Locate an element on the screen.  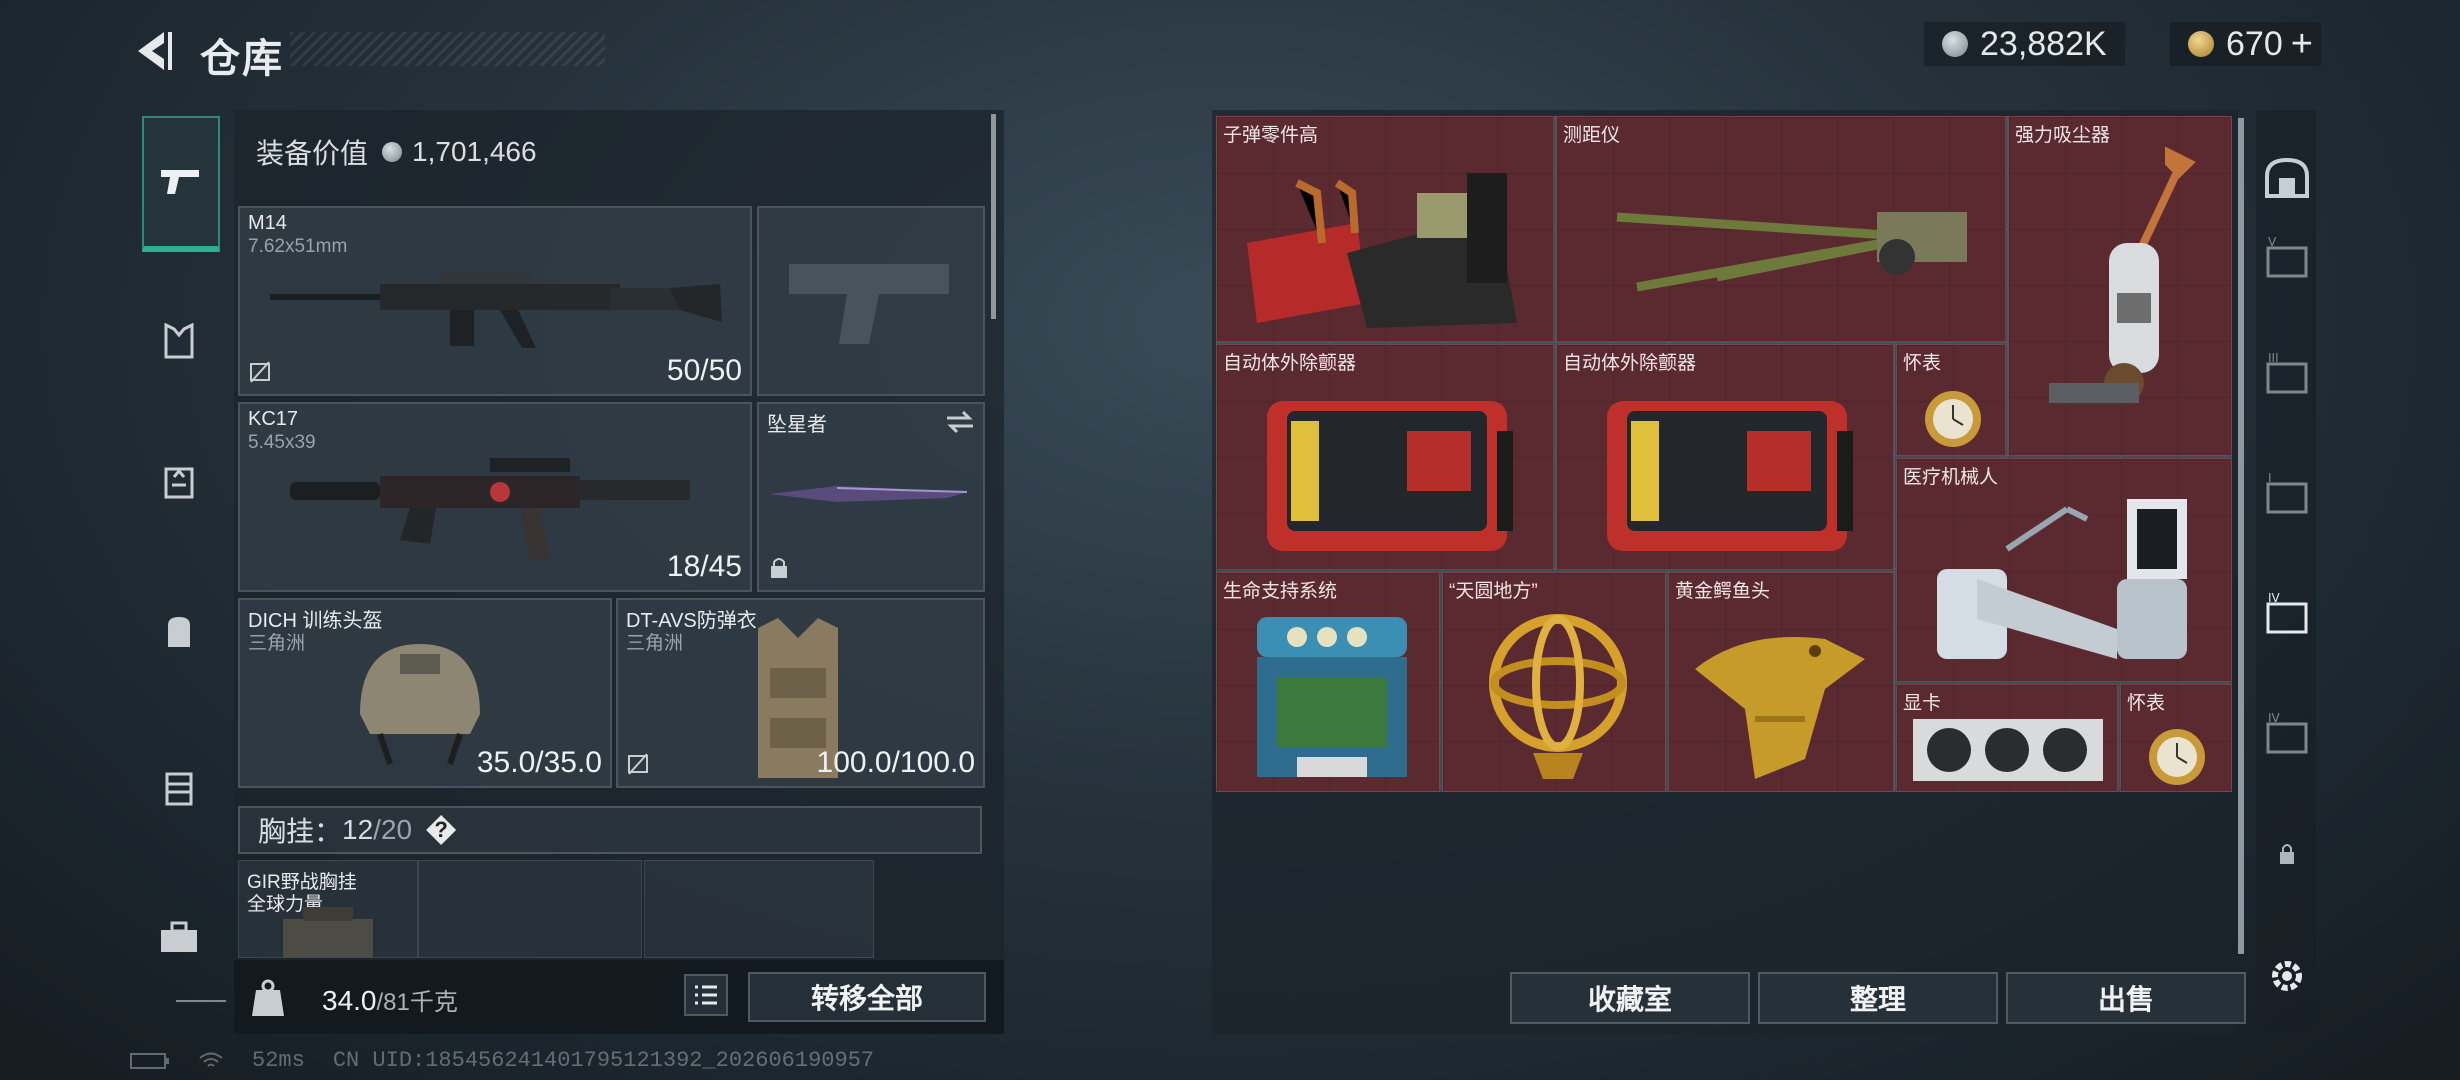
storage-item-pocket-watch-1: 怀表 is located at coordinates (1951, 400).